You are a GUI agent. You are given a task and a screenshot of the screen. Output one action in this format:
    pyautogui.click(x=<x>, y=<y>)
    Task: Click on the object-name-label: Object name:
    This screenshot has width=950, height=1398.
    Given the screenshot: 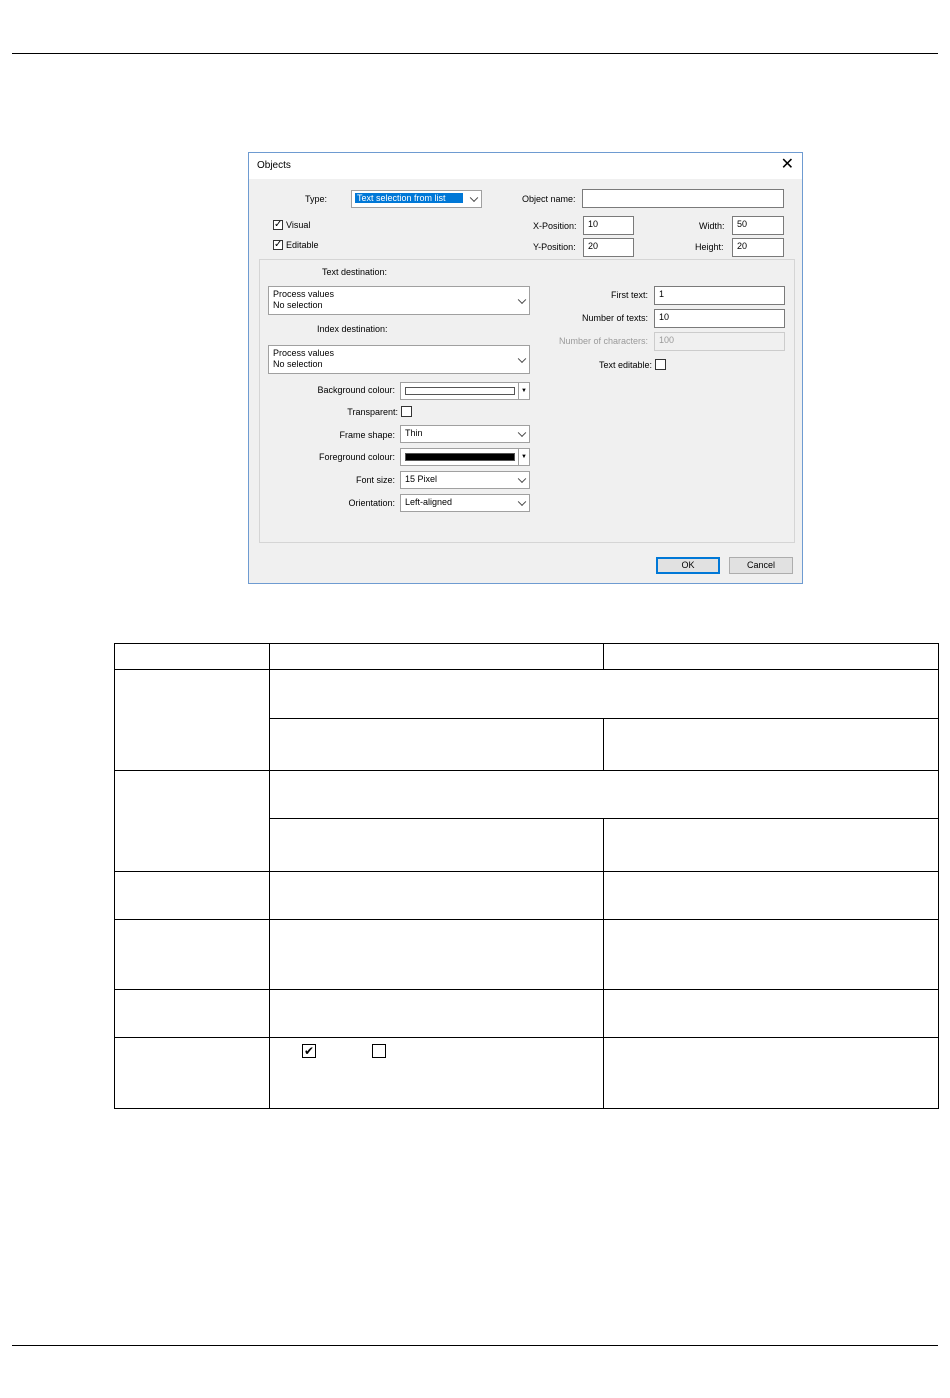 What is the action you would take?
    pyautogui.click(x=549, y=199)
    